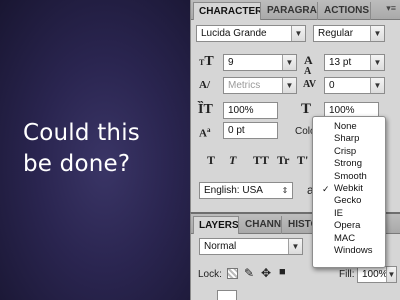 The width and height of the screenshot is (400, 300). What do you see at coordinates (310, 84) in the screenshot?
I see `tracking-icon: AV` at bounding box center [310, 84].